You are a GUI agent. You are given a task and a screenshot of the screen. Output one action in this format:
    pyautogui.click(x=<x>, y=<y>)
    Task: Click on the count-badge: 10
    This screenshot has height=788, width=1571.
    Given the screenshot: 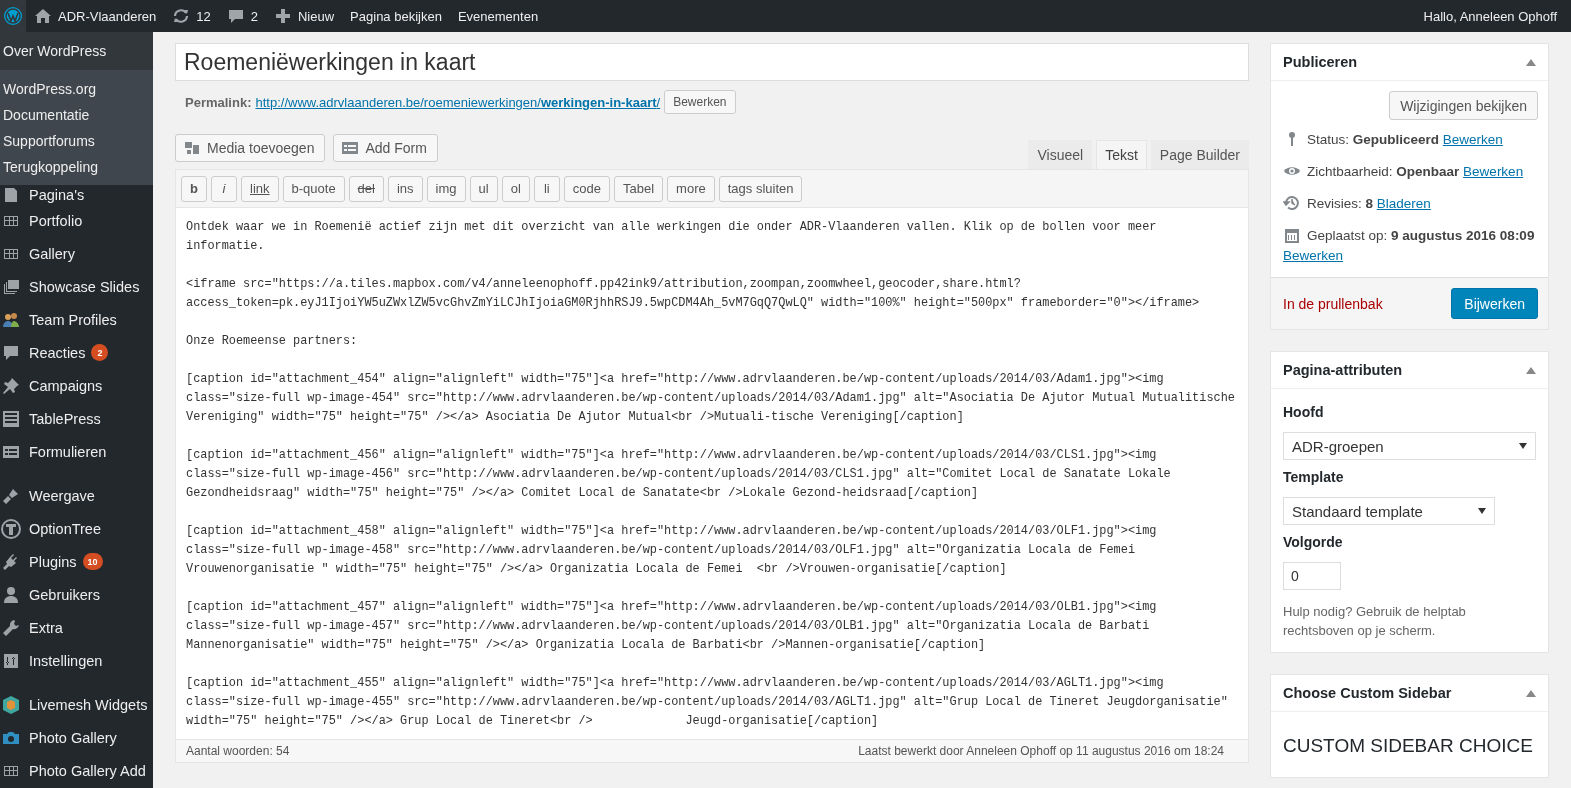 What is the action you would take?
    pyautogui.click(x=92, y=561)
    